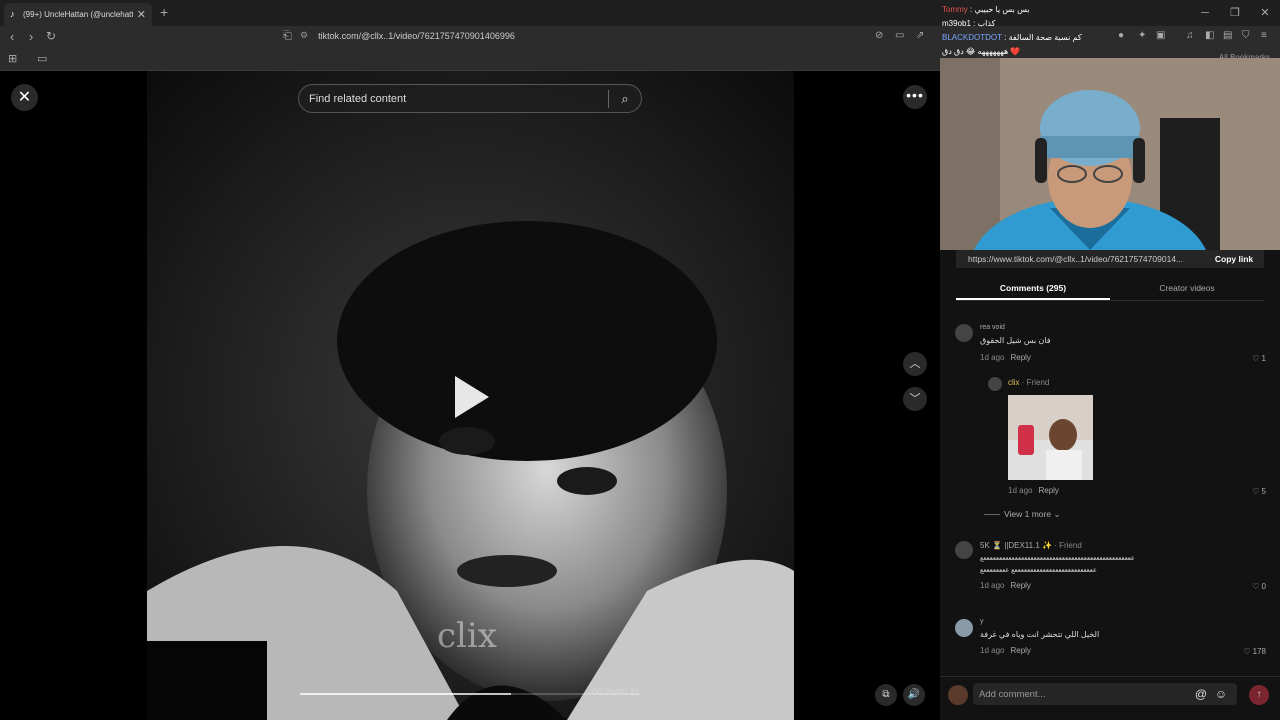  What do you see at coordinates (42, 58) in the screenshot?
I see `folder-icon: ▭` at bounding box center [42, 58].